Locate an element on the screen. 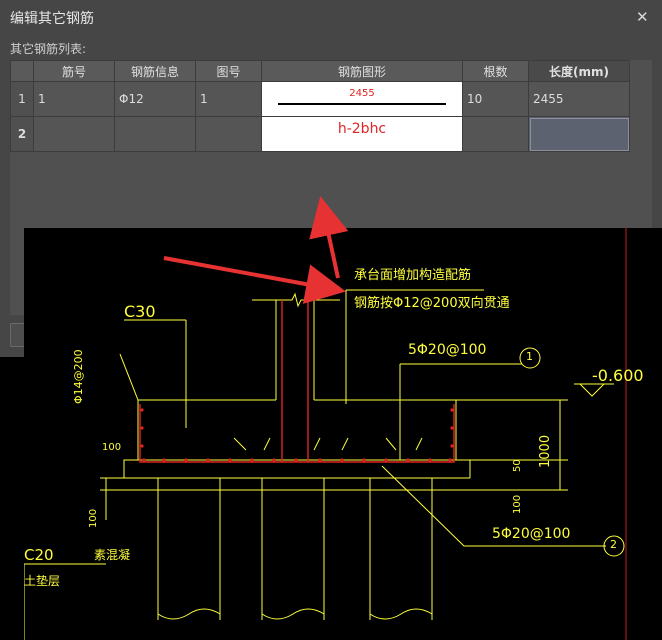  arrow-to-note is located at coordinates (254, 280).